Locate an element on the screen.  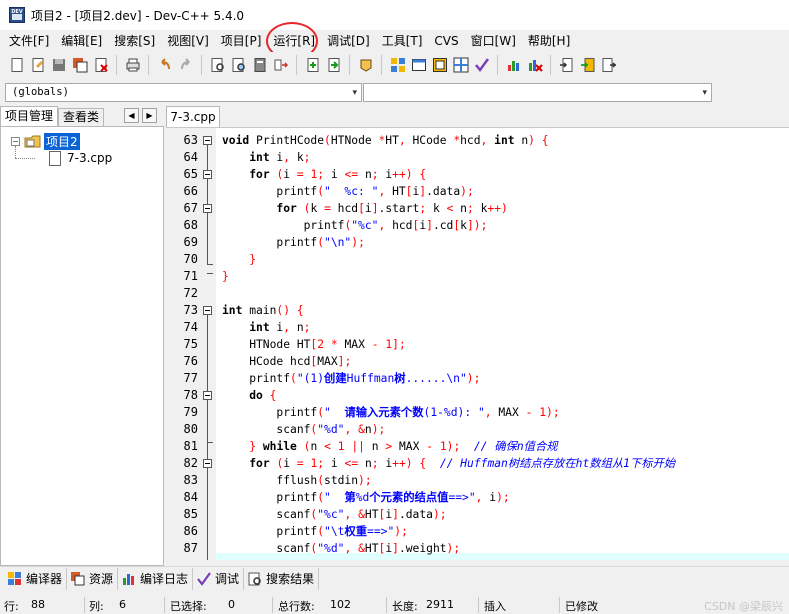
code-line: int i, n; is located at coordinates (280, 327).